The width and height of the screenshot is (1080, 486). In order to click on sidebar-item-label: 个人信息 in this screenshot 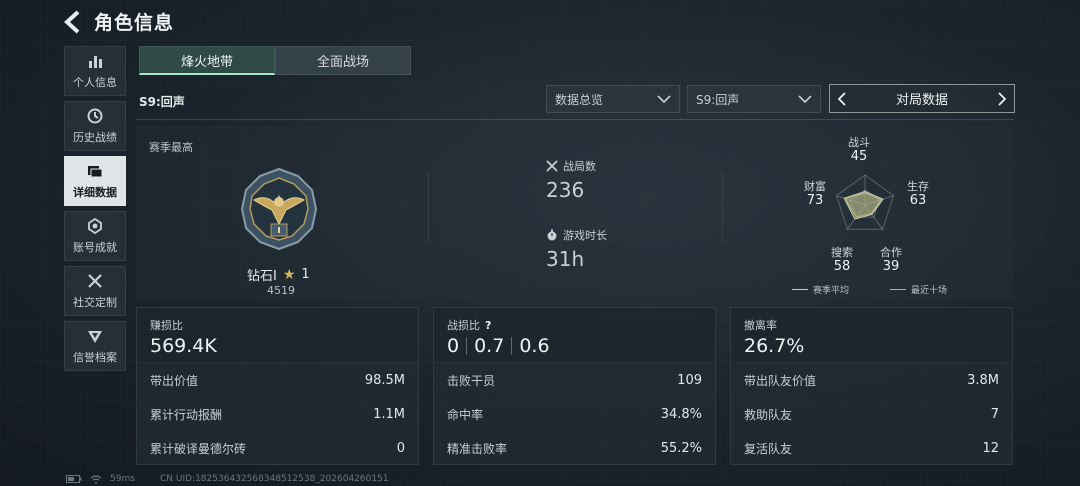, I will do `click(95, 82)`.